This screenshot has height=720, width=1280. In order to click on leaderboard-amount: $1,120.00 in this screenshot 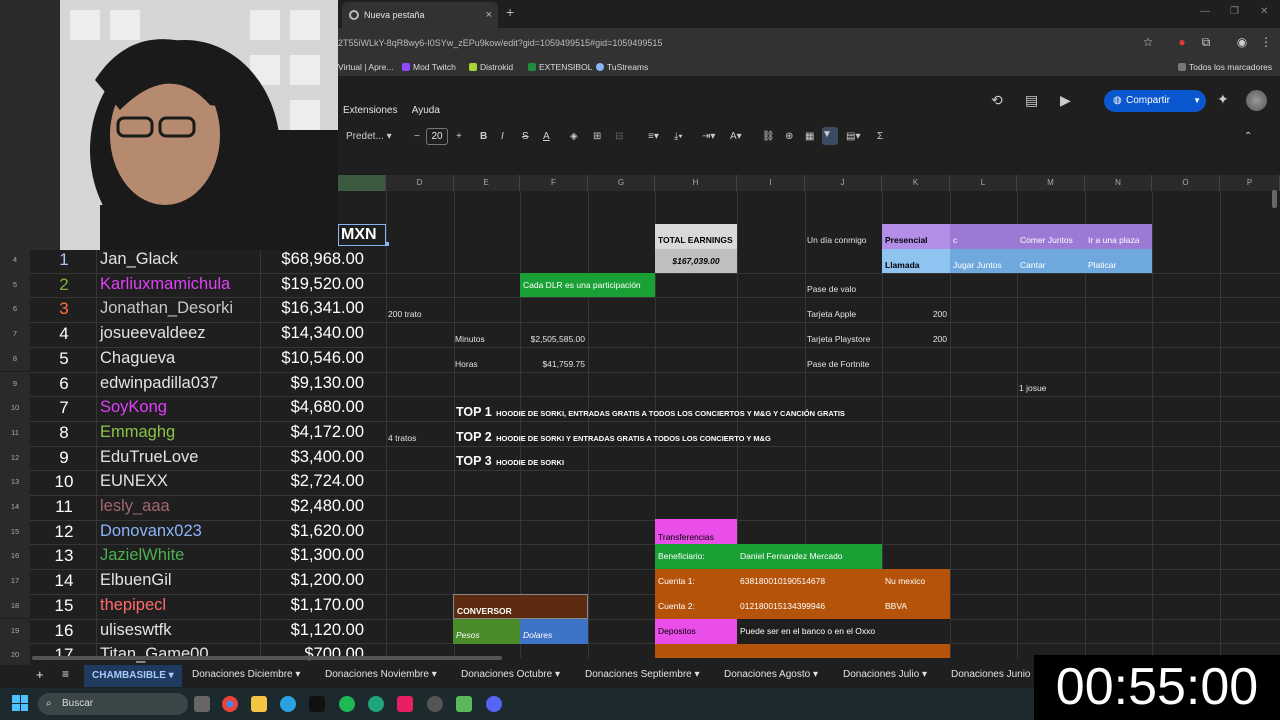, I will do `click(313, 630)`.